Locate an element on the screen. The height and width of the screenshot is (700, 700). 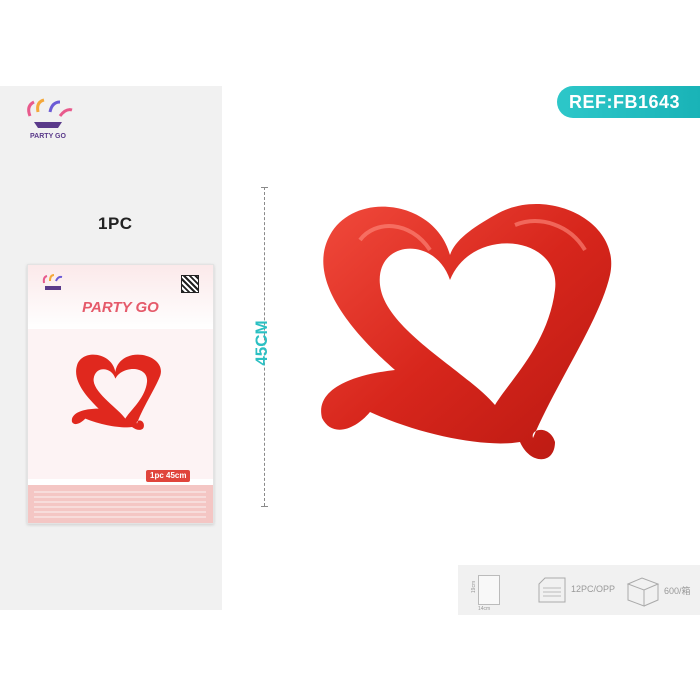
opp-bag-icon is located at coordinates (552, 590).